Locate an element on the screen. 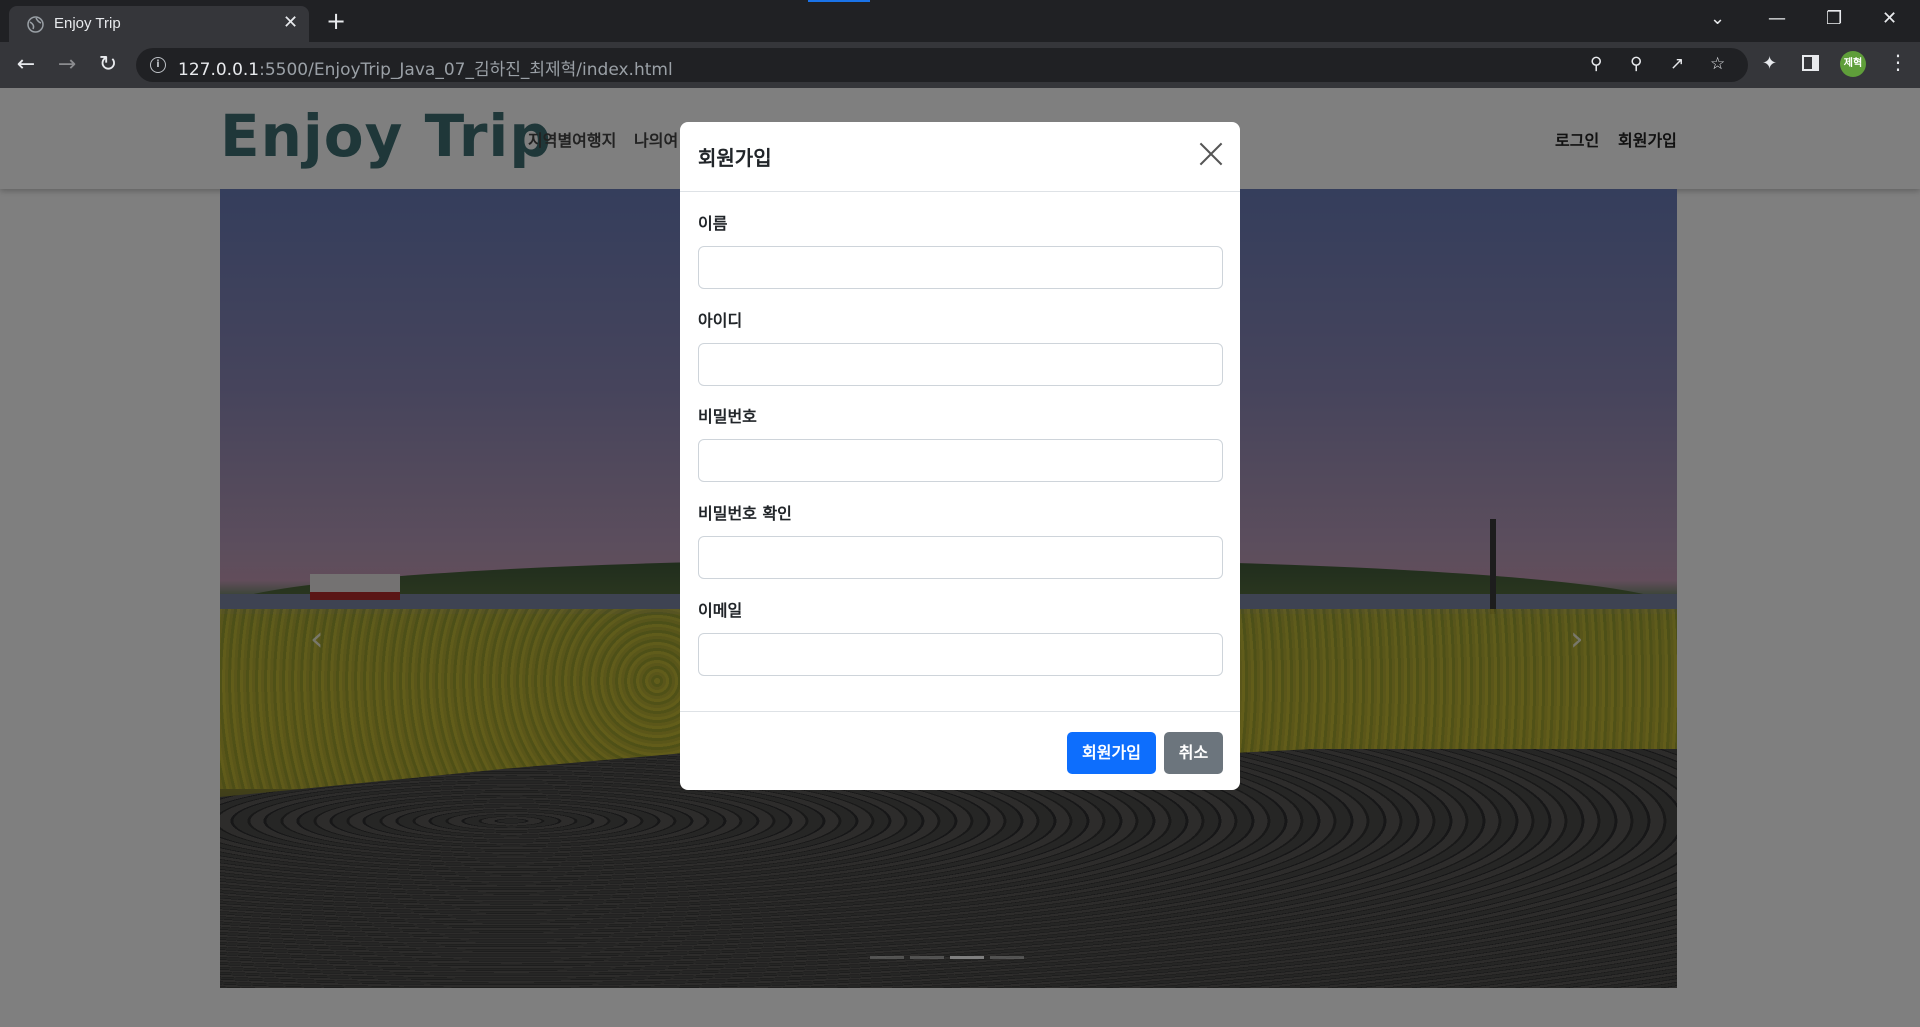  share-icon: ↗ is located at coordinates (1677, 64).